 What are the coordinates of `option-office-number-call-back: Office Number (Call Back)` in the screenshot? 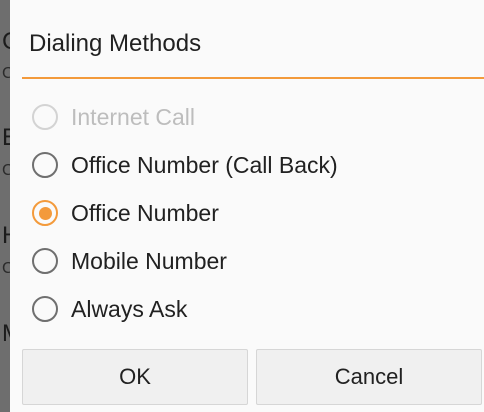 It's located at (252, 165).